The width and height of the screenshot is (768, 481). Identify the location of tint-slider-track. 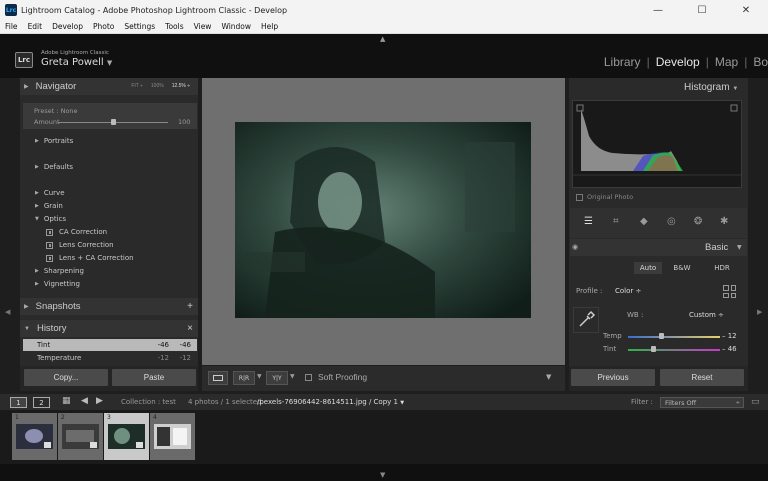
(674, 350).